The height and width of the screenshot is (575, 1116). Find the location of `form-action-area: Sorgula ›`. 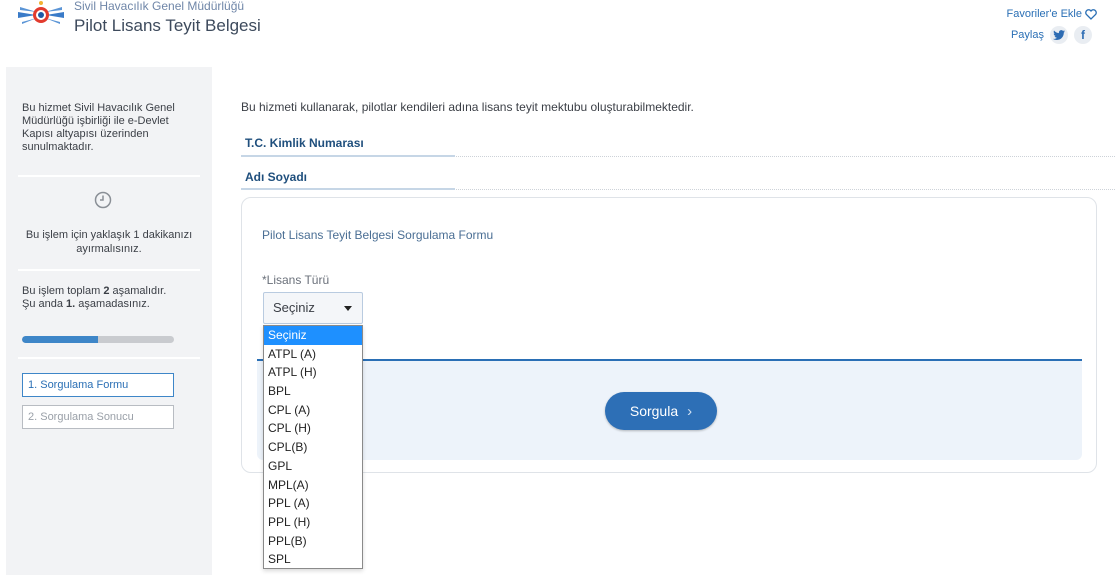

form-action-area: Sorgula › is located at coordinates (669, 409).